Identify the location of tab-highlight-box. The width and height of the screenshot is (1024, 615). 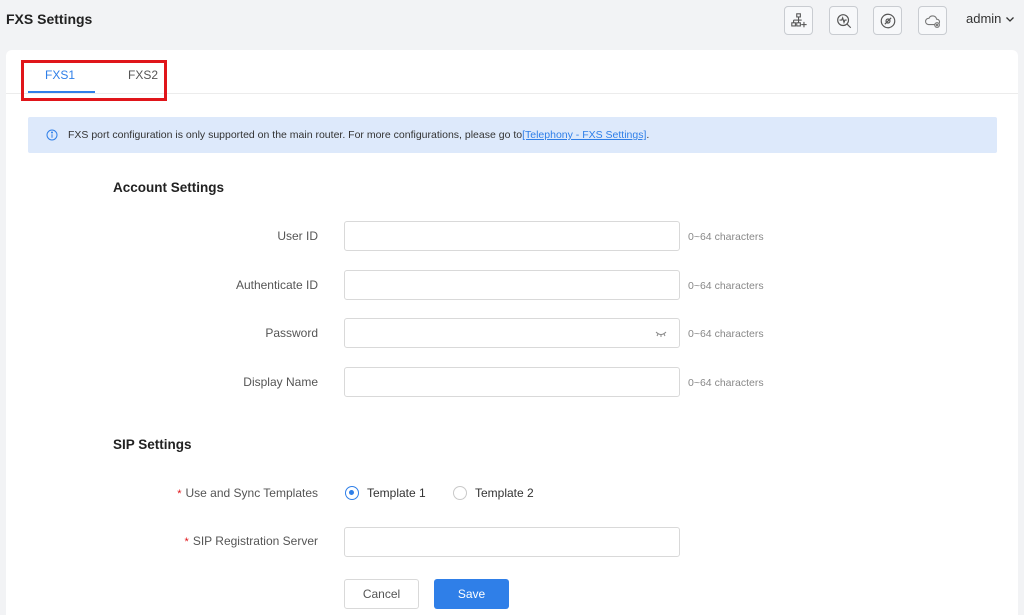
(94, 80).